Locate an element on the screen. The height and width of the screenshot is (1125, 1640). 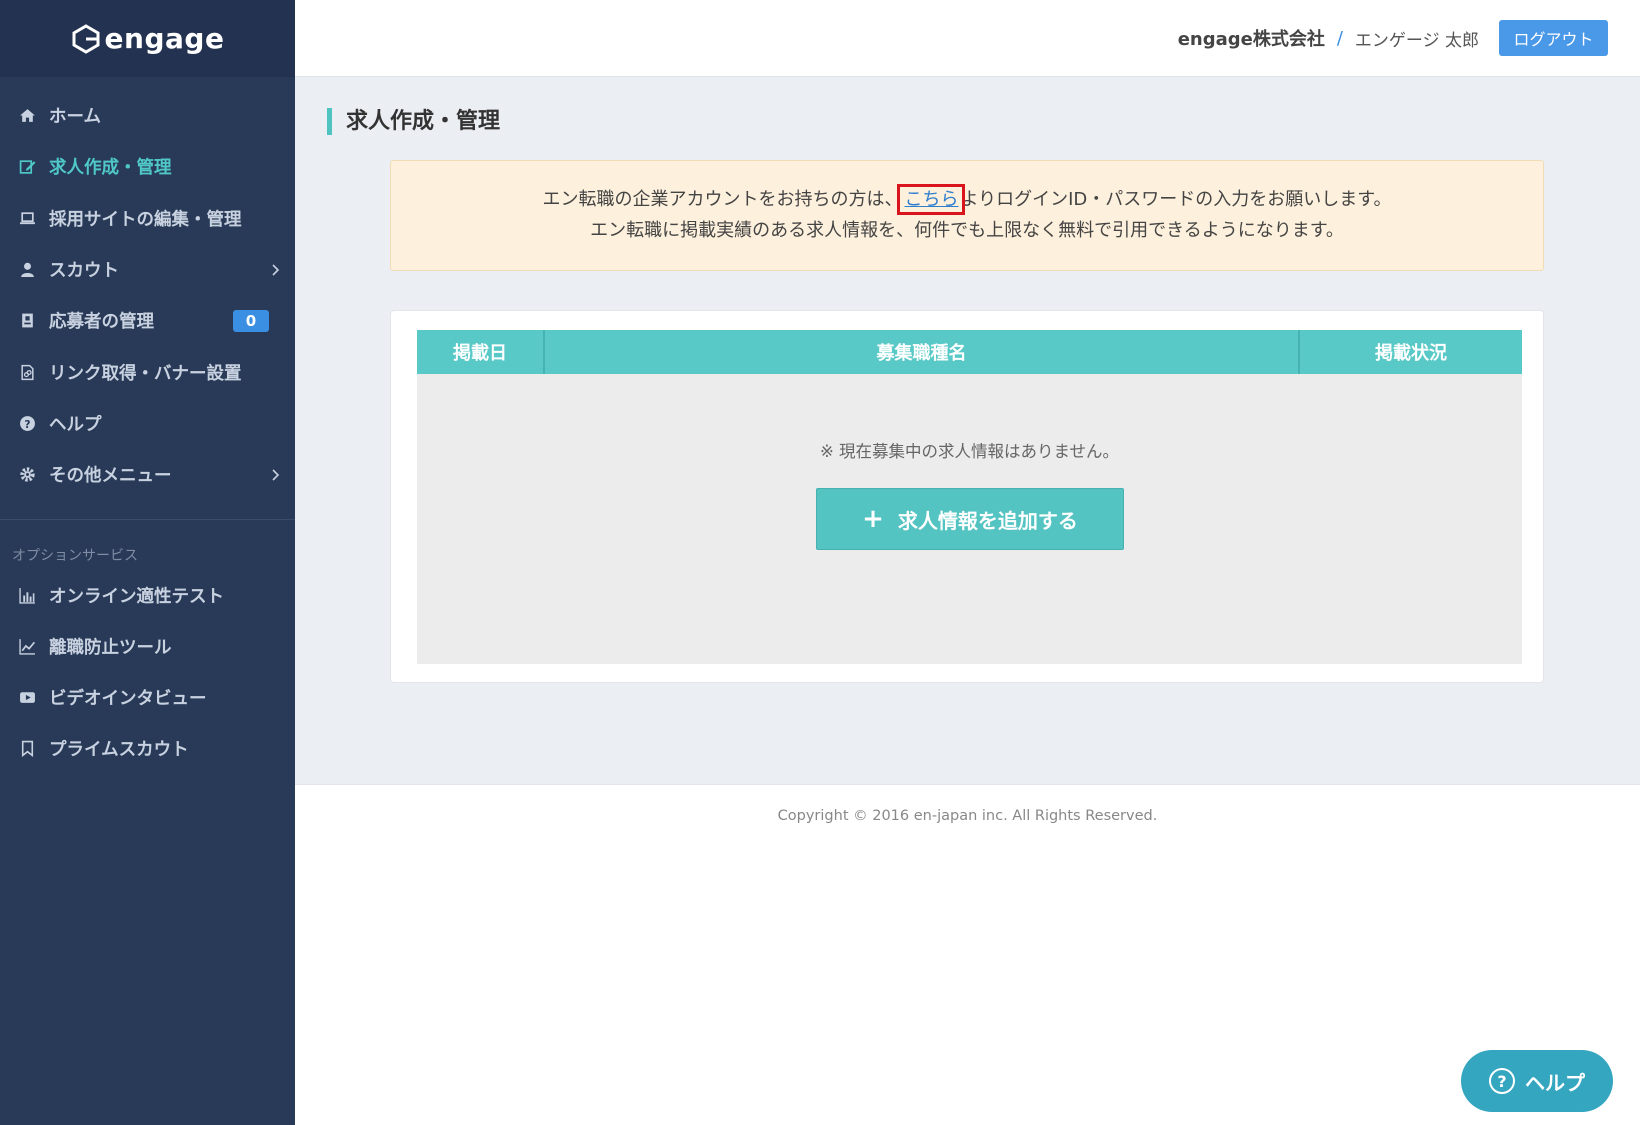
bar-chart-icon is located at coordinates (27, 595).